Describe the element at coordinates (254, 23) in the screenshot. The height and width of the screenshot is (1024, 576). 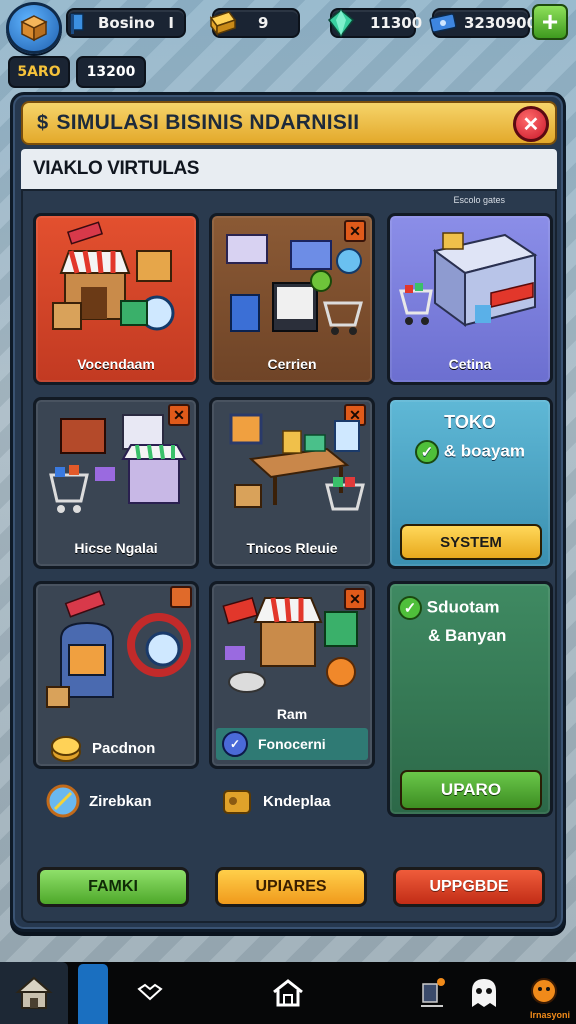
I see `resource-pill-2: 9` at that location.